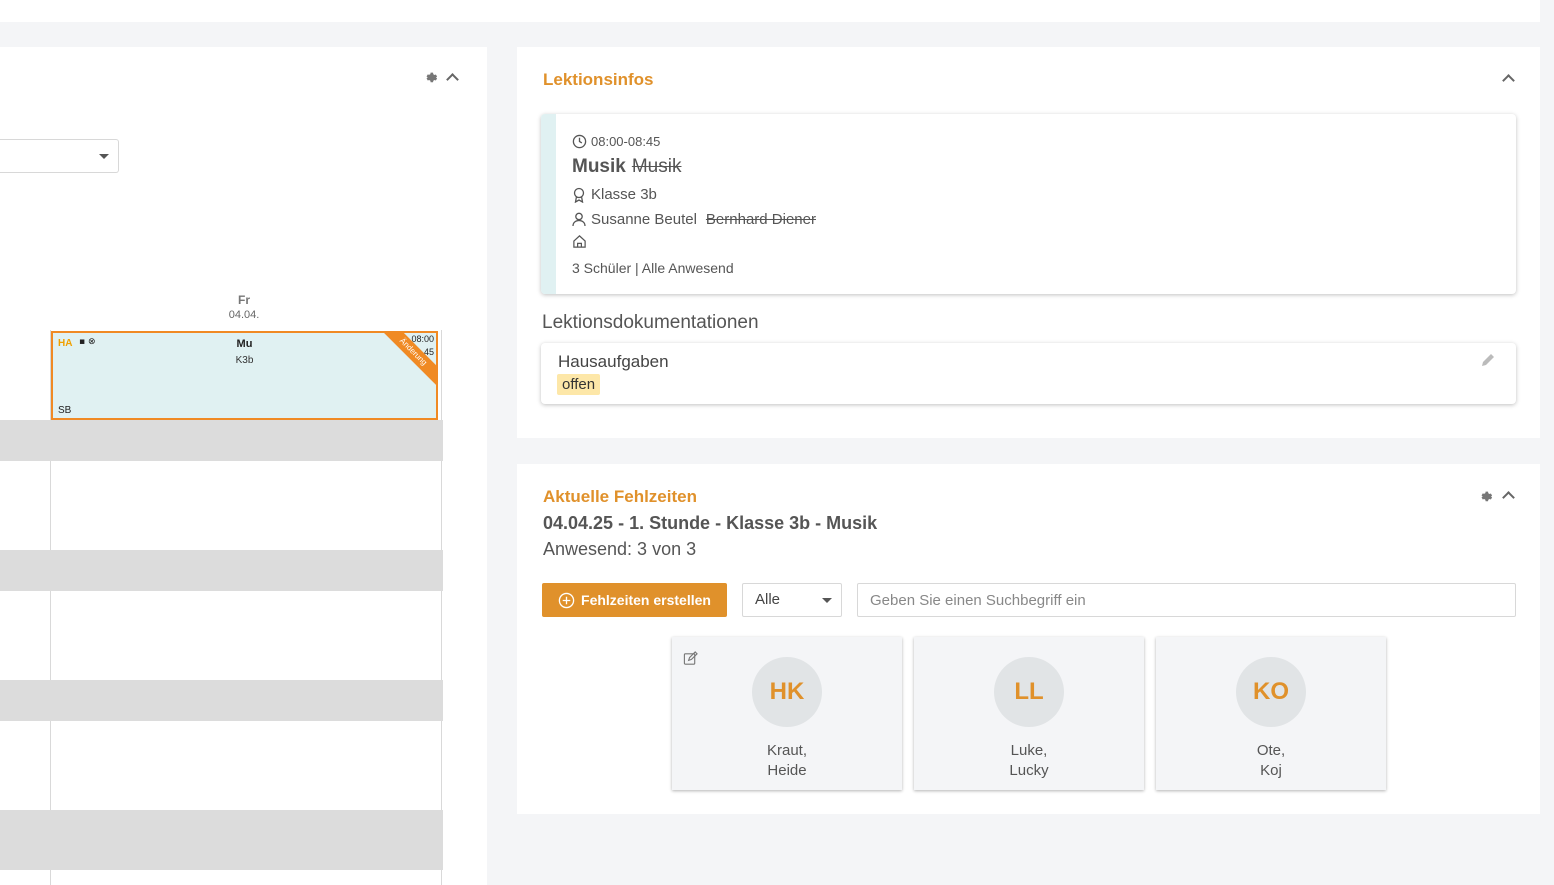 The width and height of the screenshot is (1554, 885). I want to click on lesson-doc-item: Hausaufgaben offen, so click(1028, 373).